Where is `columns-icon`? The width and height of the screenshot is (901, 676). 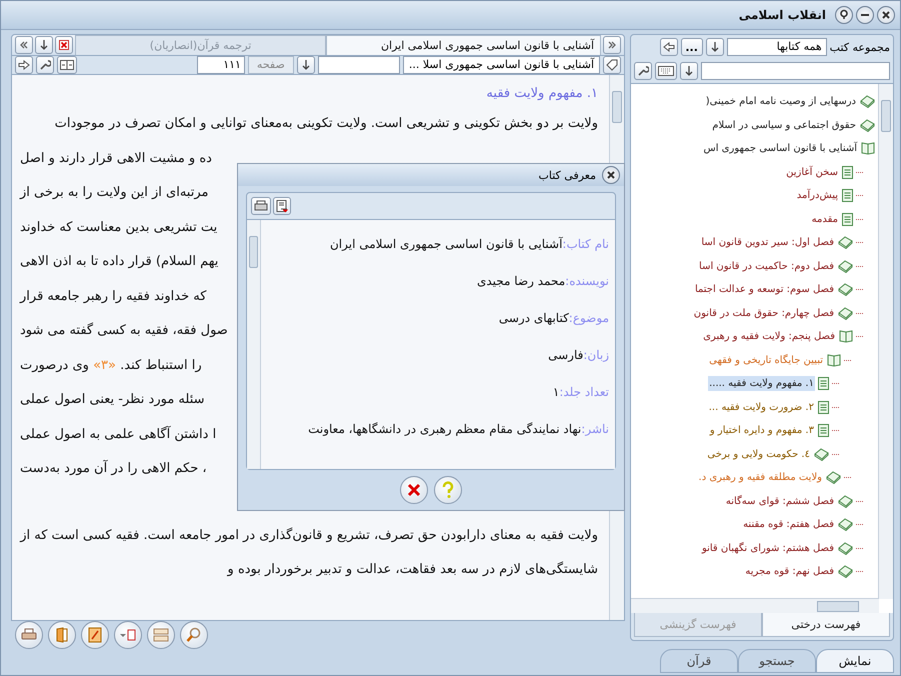
columns-icon is located at coordinates (67, 65).